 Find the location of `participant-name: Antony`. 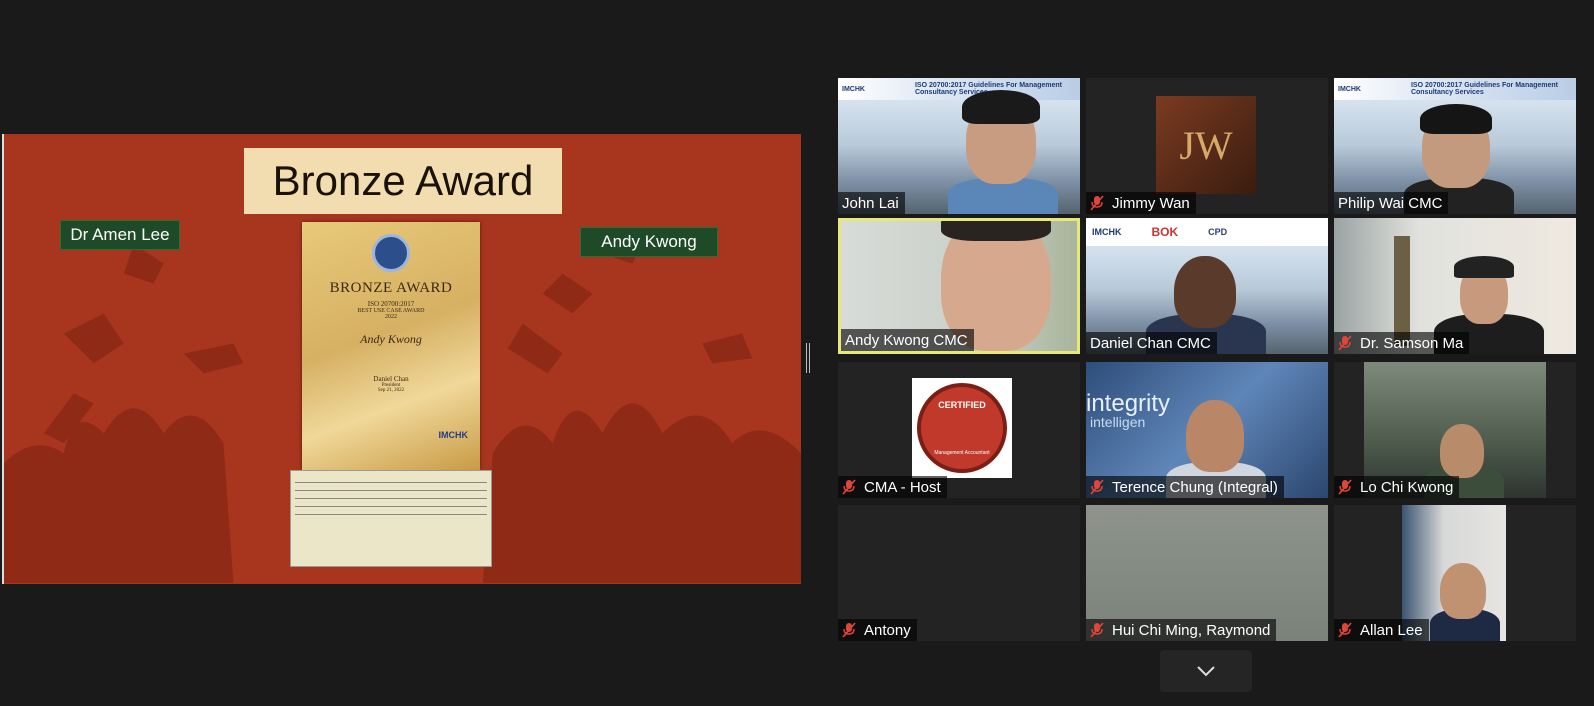

participant-name: Antony is located at coordinates (877, 630).